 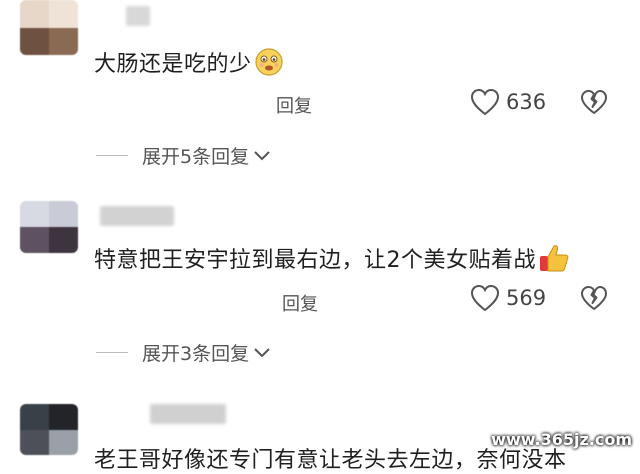 What do you see at coordinates (526, 298) in the screenshot?
I see `like-count: 569` at bounding box center [526, 298].